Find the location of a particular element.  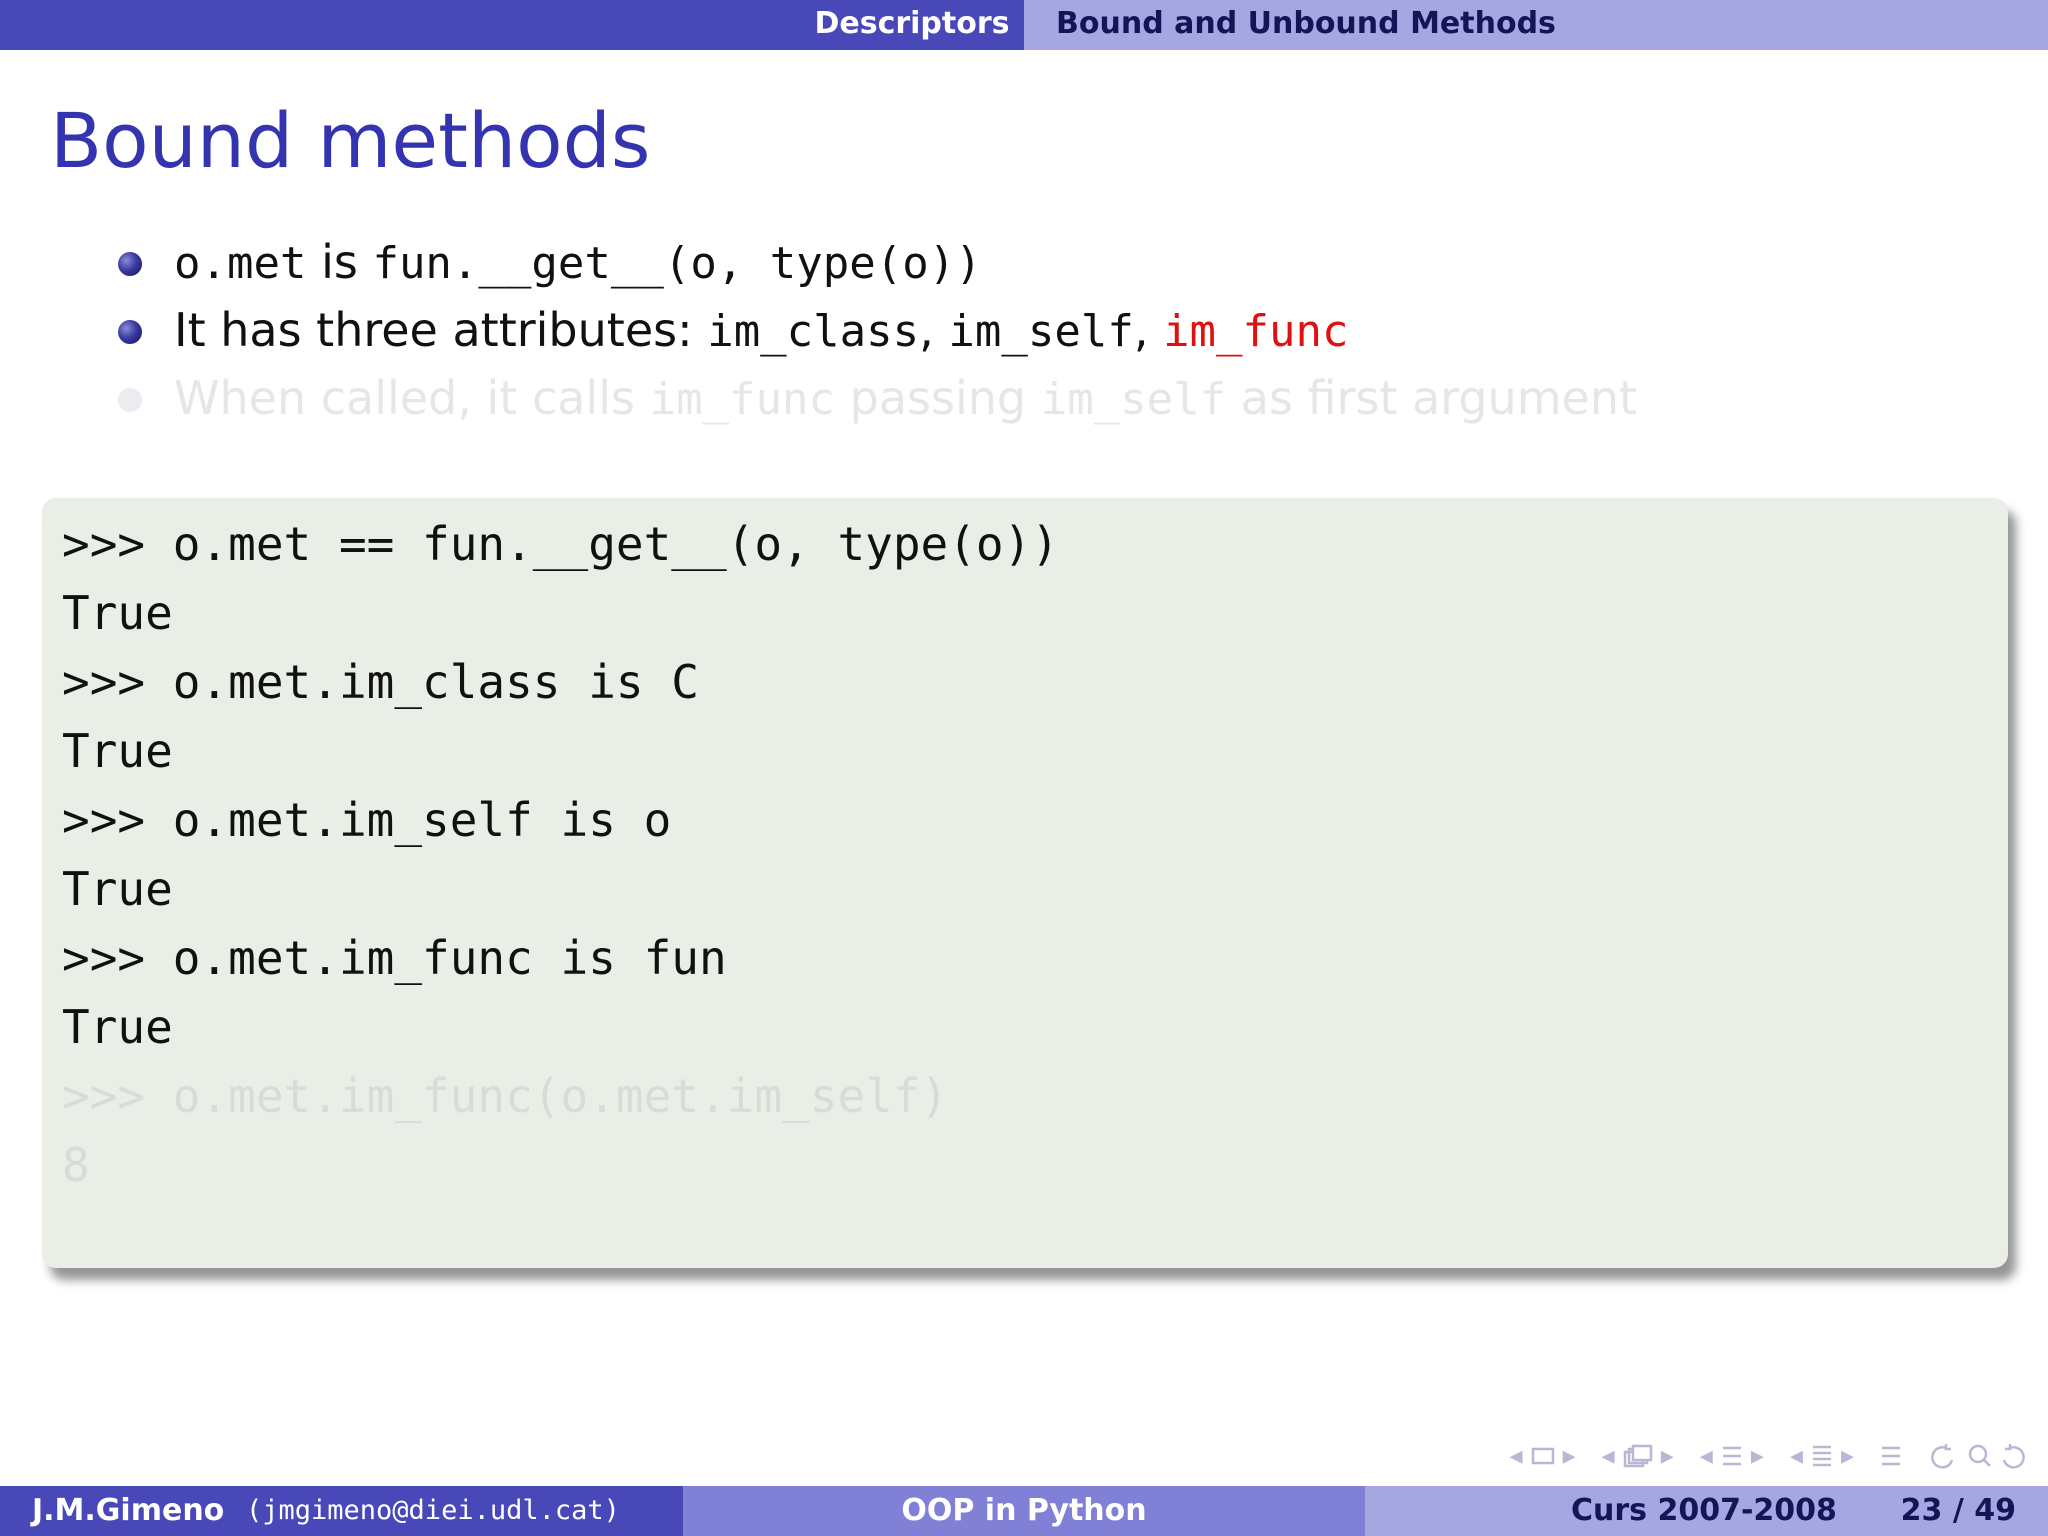

nav-subsection-bound-unbound: Bound and Unbound Methods is located at coordinates (1306, 25).